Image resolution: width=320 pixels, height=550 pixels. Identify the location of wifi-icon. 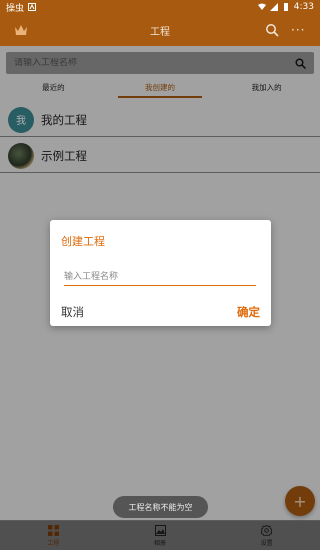
(261, 6).